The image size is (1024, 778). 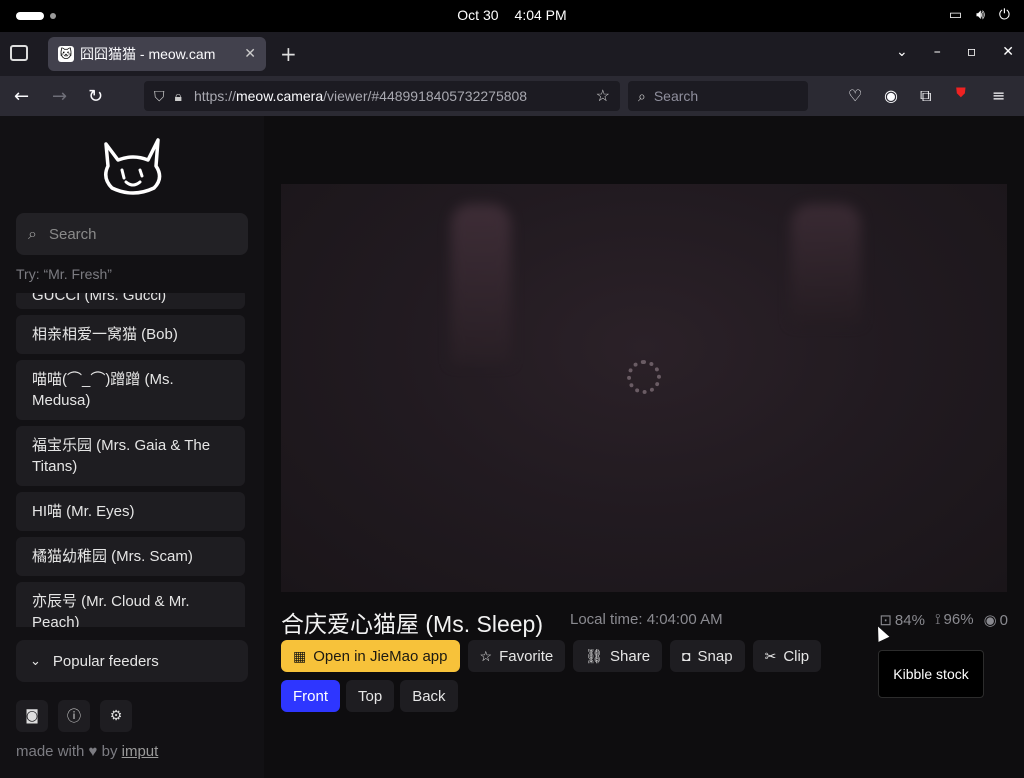 I want to click on clock: Oct 30 4:04 PM, so click(x=512, y=15).